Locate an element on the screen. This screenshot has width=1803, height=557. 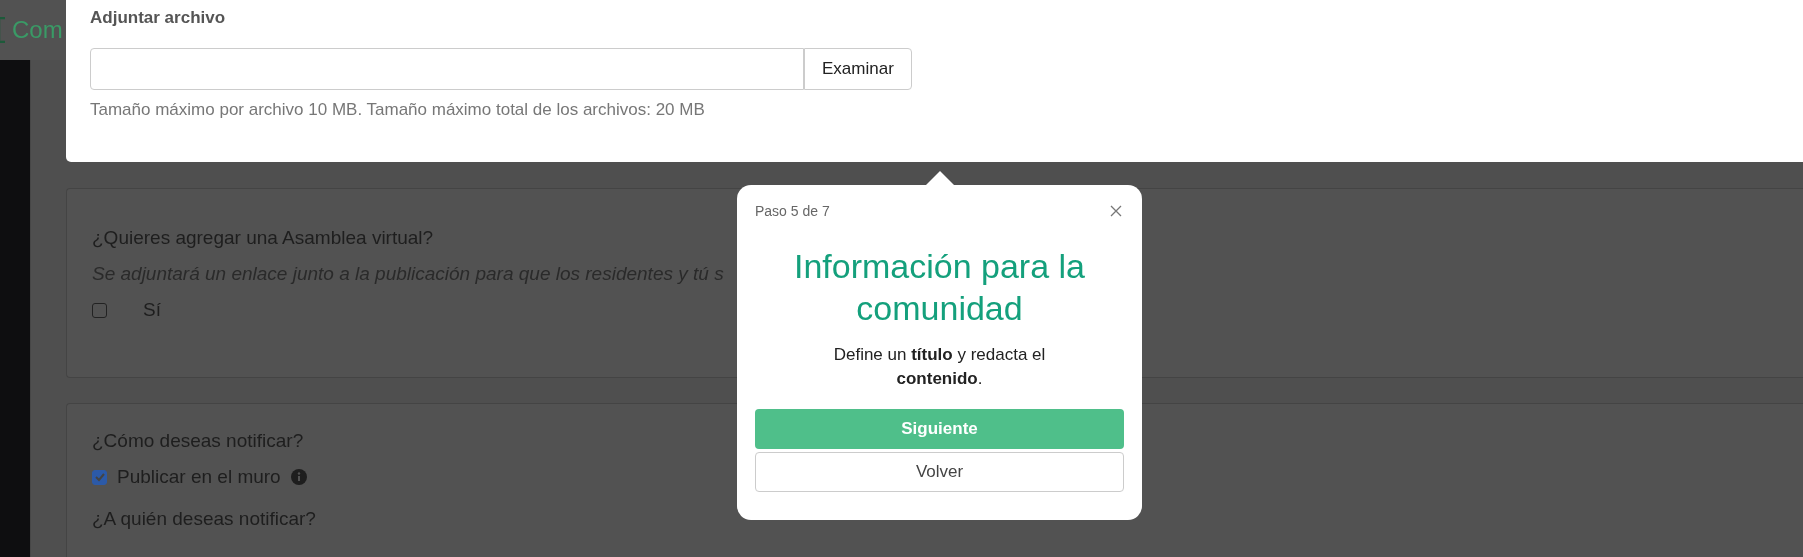
step-counter: Paso 5 de 7 is located at coordinates (792, 211).